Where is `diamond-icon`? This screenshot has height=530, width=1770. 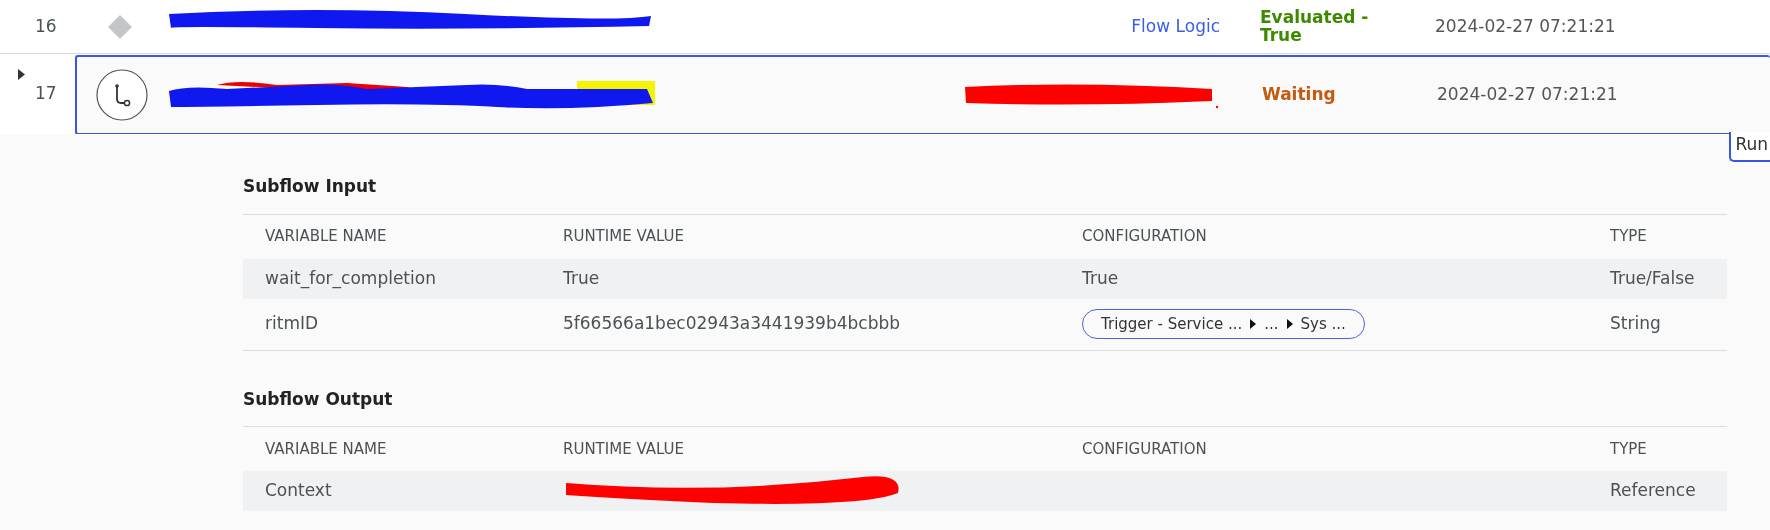 diamond-icon is located at coordinates (120, 26).